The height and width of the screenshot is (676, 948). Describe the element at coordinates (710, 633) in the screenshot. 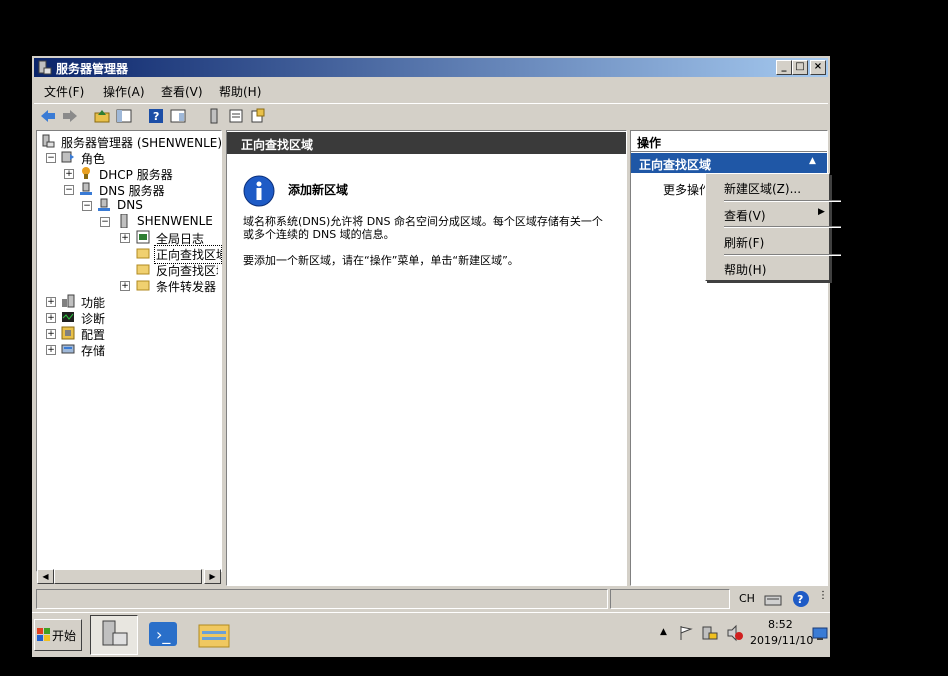

I see `server-manager-tray-icon` at that location.